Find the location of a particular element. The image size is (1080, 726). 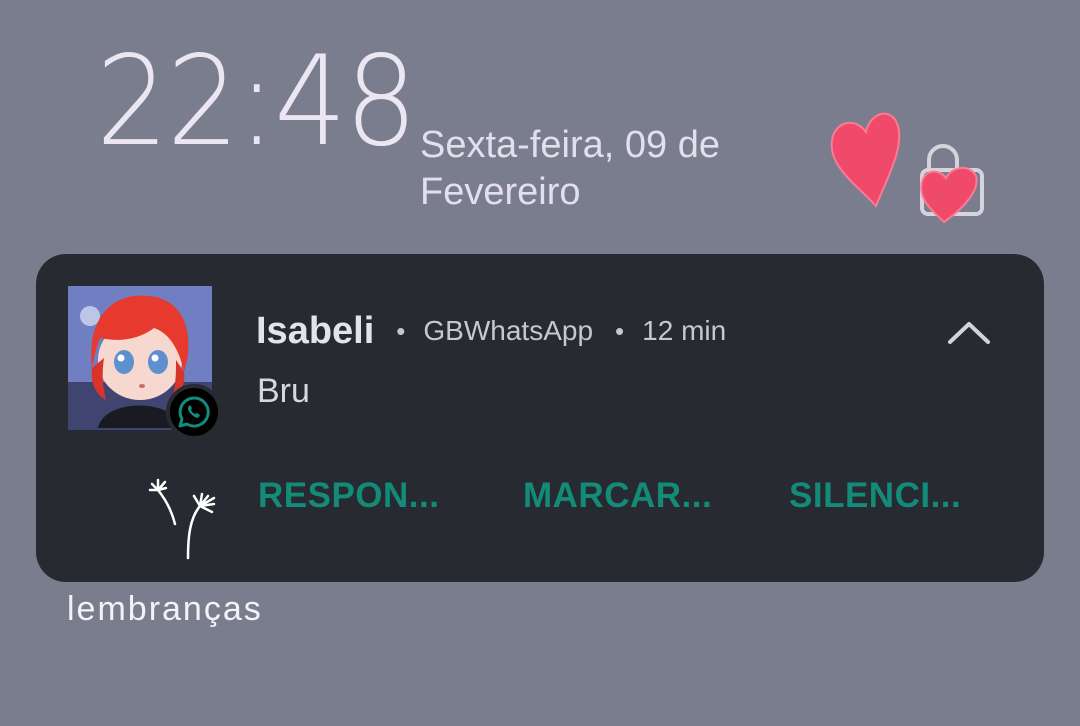

notification-time: 12 min is located at coordinates (684, 330).